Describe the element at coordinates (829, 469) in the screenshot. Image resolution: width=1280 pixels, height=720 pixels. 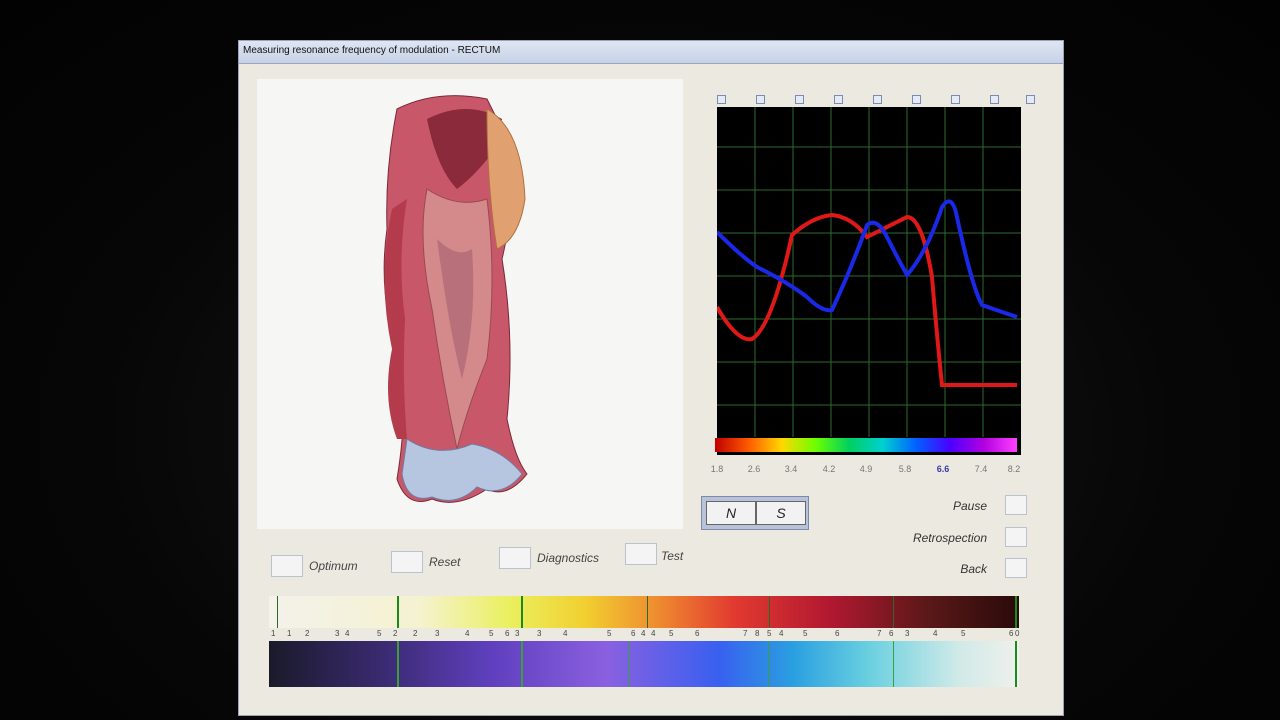
I see `graph-tick-label: 4.2` at that location.